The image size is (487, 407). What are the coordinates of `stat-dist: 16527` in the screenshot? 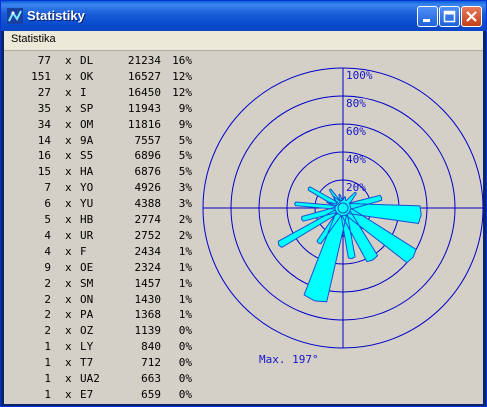 It's located at (144, 76).